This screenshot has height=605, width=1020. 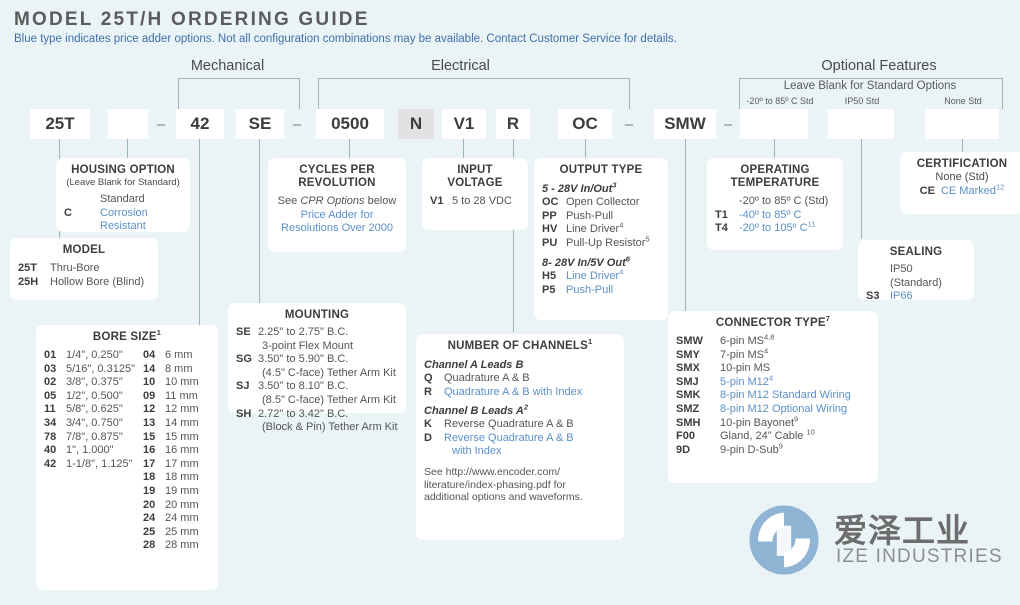 I want to click on channels-note-line1: See http://www.encoder.com/, so click(x=492, y=471).